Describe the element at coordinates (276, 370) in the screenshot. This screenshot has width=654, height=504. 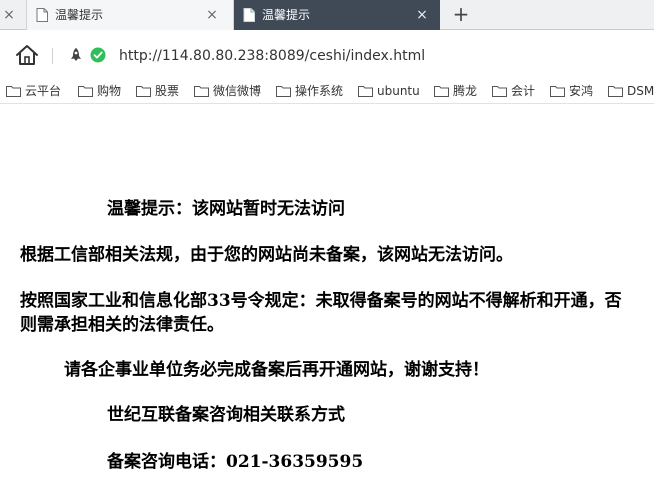
I see `notice-paragraph: 请各企事业单位务必完成备案后再开通网站，谢谢支持！` at that location.